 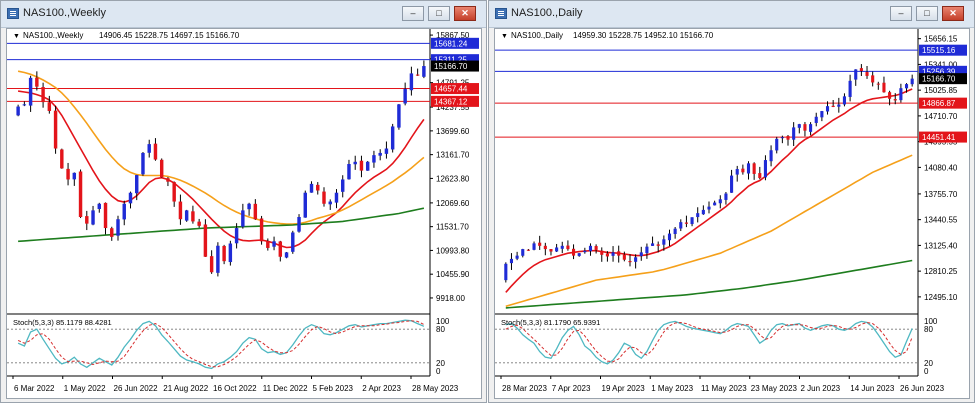 What do you see at coordinates (941, 220) in the screenshot?
I see `price-tick-label: 13440.55` at bounding box center [941, 220].